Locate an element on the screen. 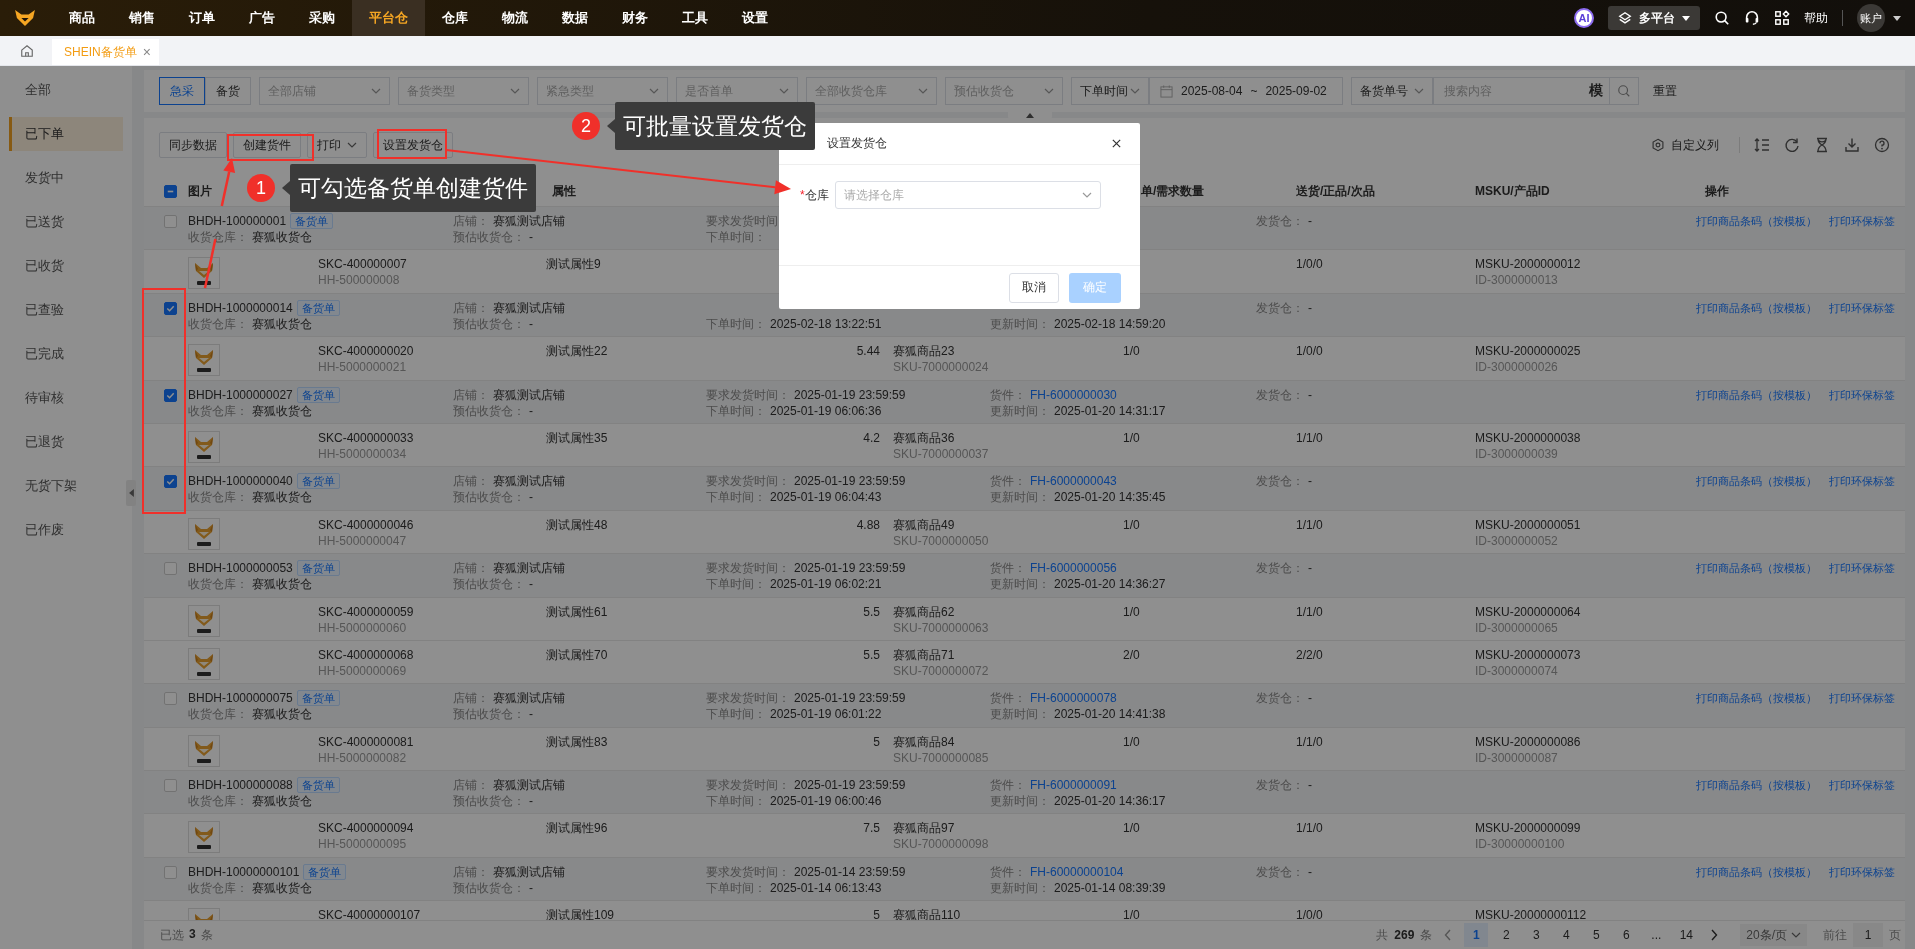  warehouse-select: 请选择仓库 is located at coordinates (967, 195).